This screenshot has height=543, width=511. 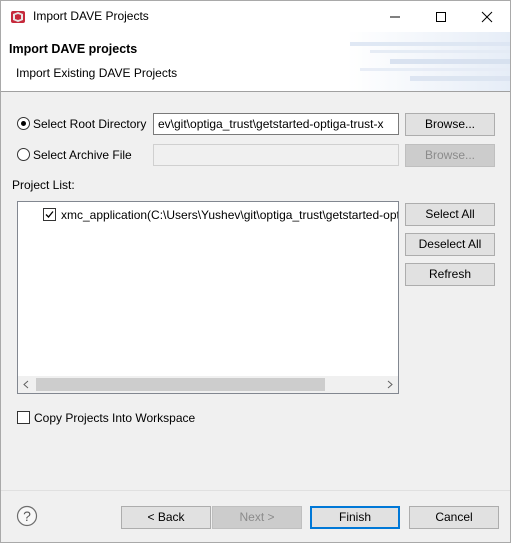 I want to click on maximize-button, so click(x=441, y=16).